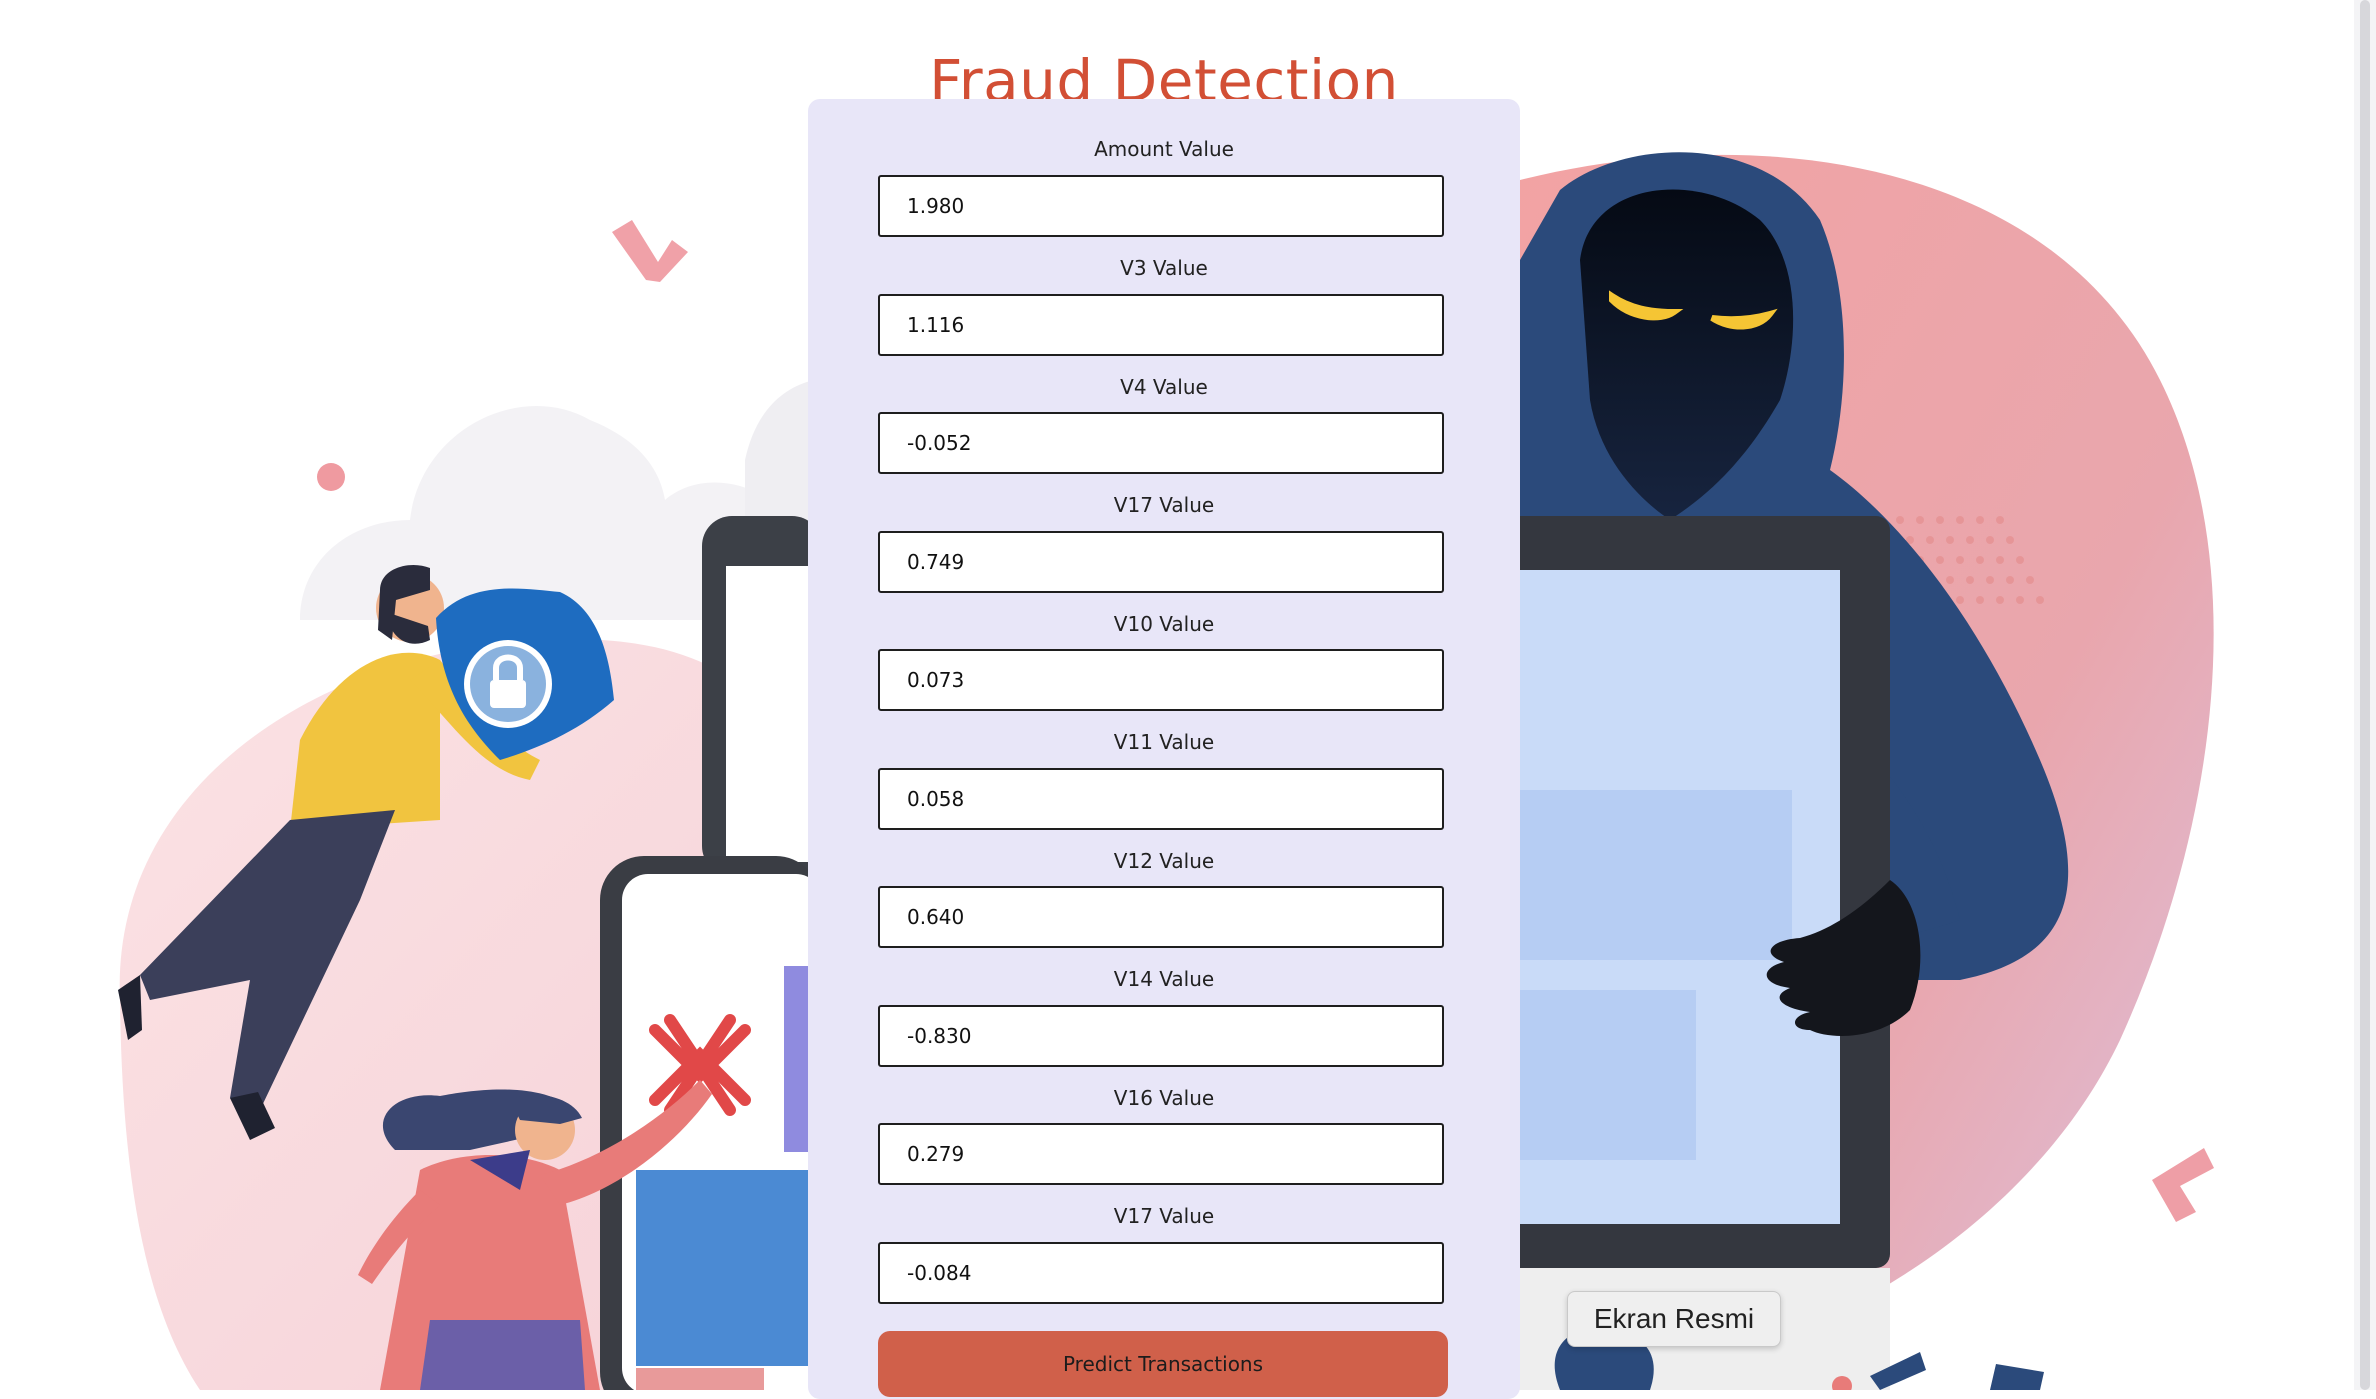  I want to click on v4-value-label: V4 Value, so click(1164, 387).